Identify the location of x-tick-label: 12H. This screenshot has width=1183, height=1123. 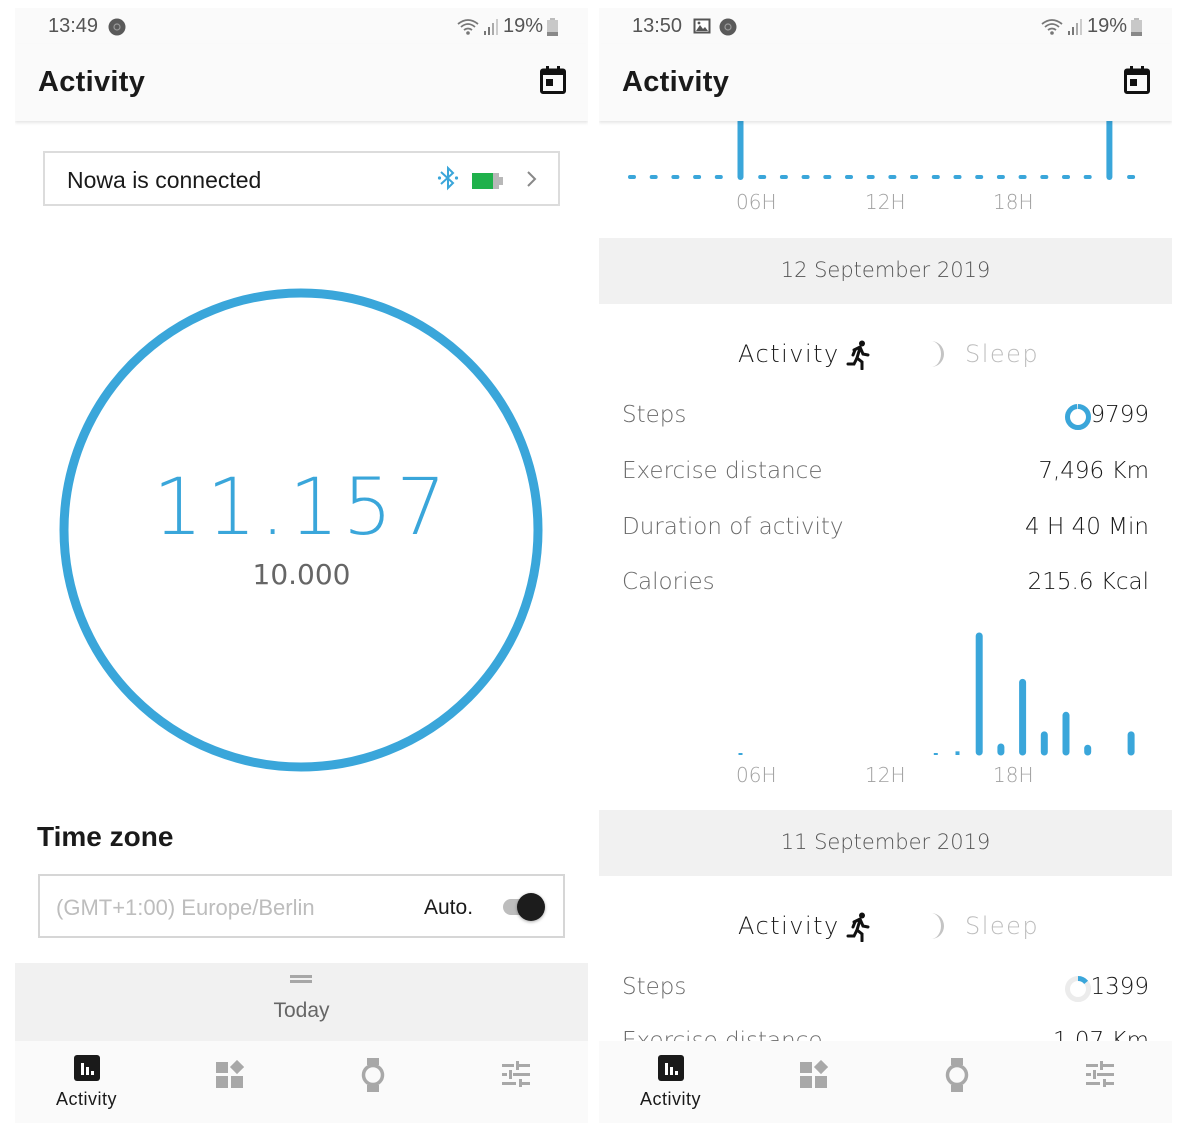
(885, 202).